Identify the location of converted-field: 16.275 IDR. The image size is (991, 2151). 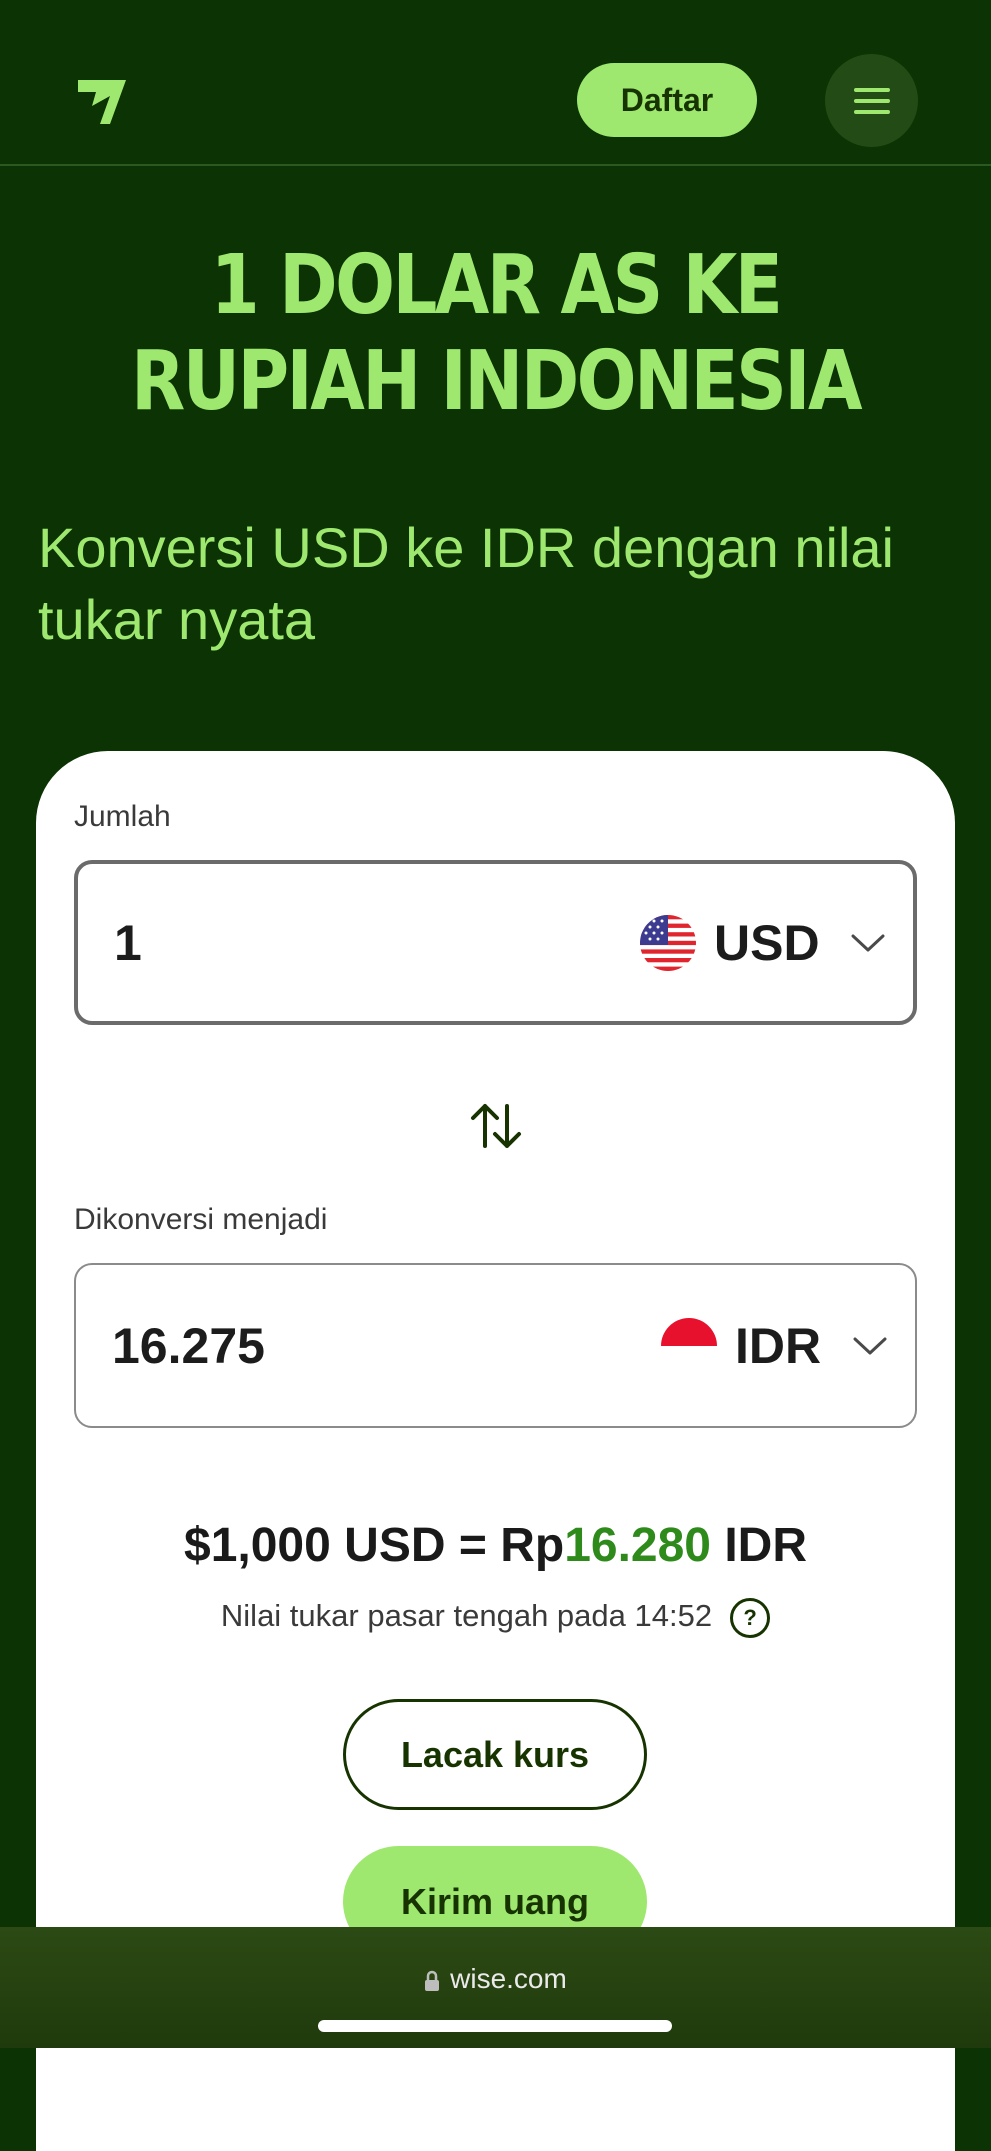
(495, 1345).